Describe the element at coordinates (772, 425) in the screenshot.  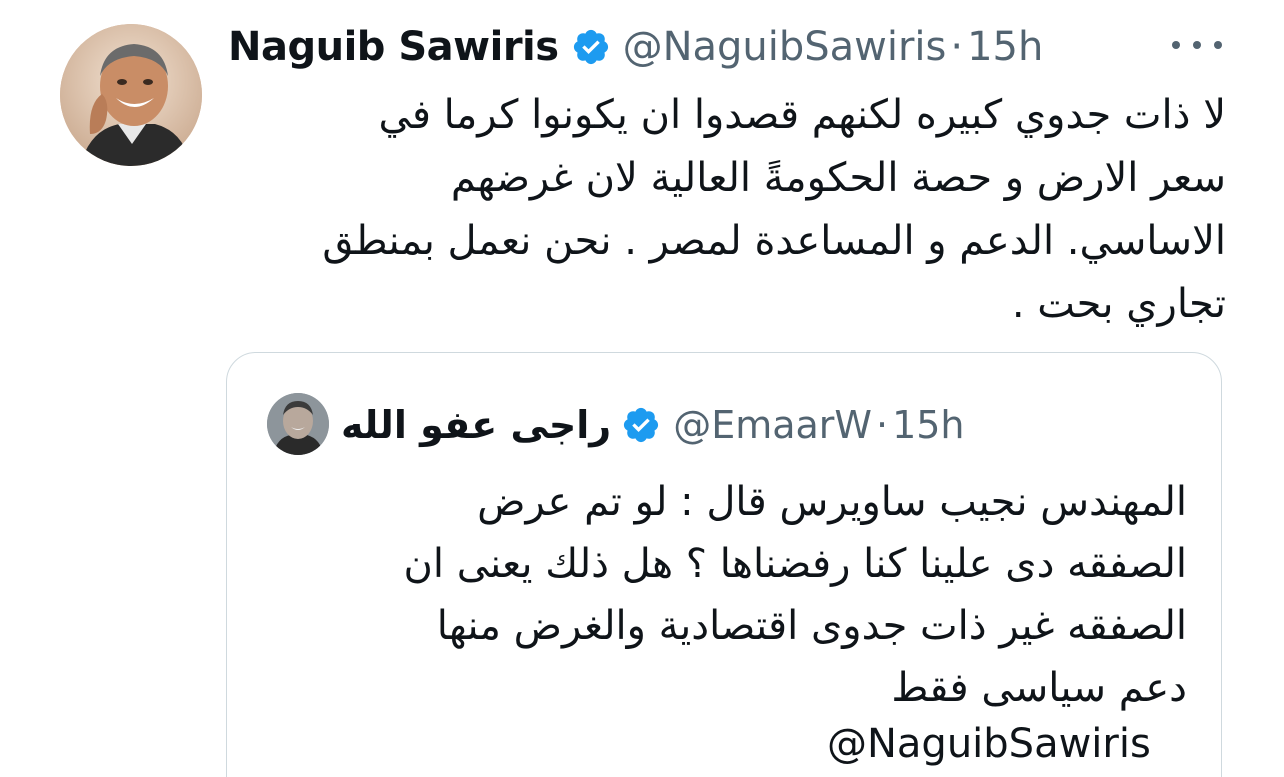
I see `quoted-author-handle: @EmaarW` at that location.